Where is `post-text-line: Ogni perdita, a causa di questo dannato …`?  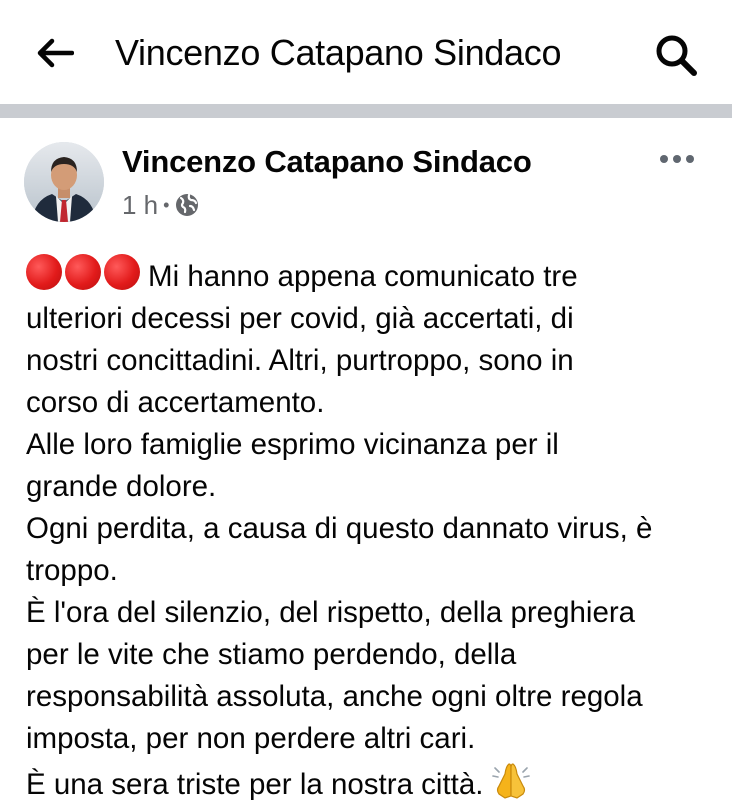
post-text-line: Ogni perdita, a causa di questo dannato … is located at coordinates (339, 528).